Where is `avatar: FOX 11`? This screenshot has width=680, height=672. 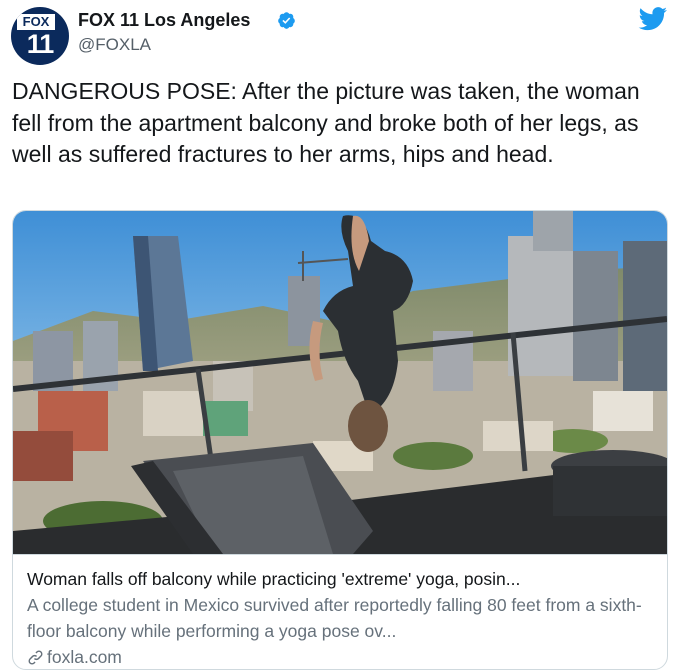
avatar: FOX 11 is located at coordinates (40, 36).